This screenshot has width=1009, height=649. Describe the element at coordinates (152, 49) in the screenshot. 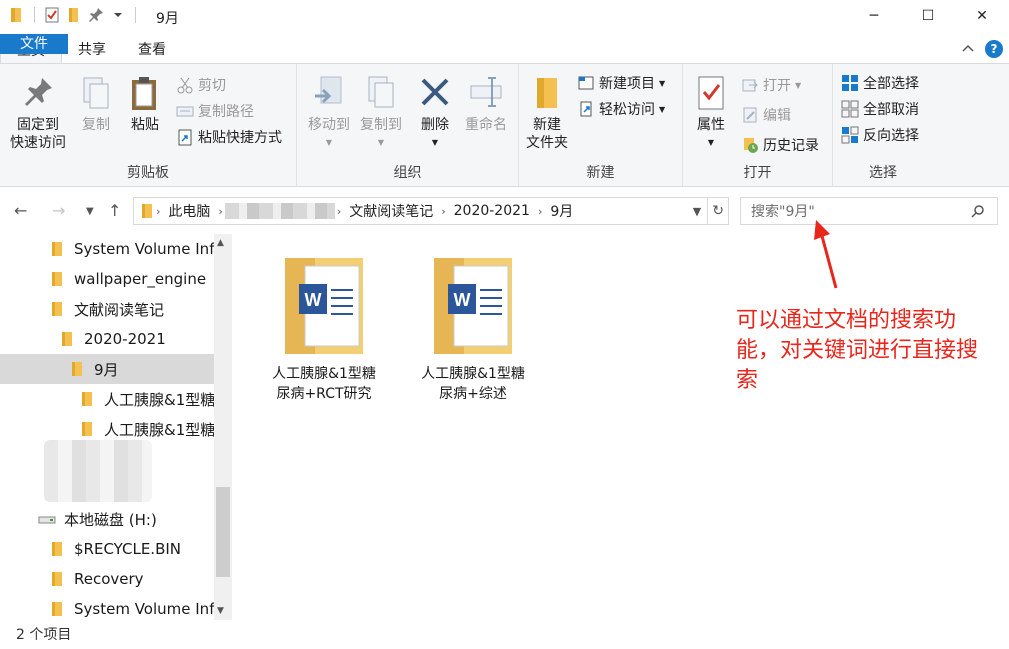

I see `tab-view: 查看` at that location.